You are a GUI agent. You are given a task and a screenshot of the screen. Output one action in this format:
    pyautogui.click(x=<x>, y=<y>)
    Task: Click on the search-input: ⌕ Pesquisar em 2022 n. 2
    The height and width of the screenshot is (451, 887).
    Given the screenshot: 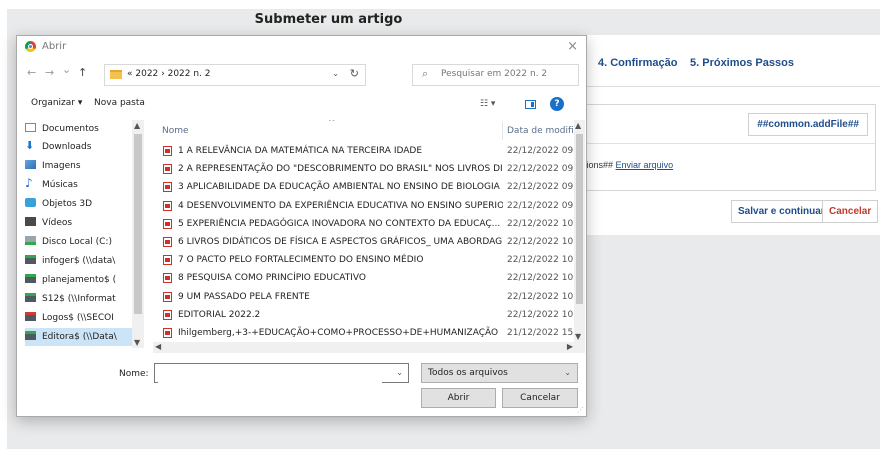 What is the action you would take?
    pyautogui.click(x=495, y=75)
    